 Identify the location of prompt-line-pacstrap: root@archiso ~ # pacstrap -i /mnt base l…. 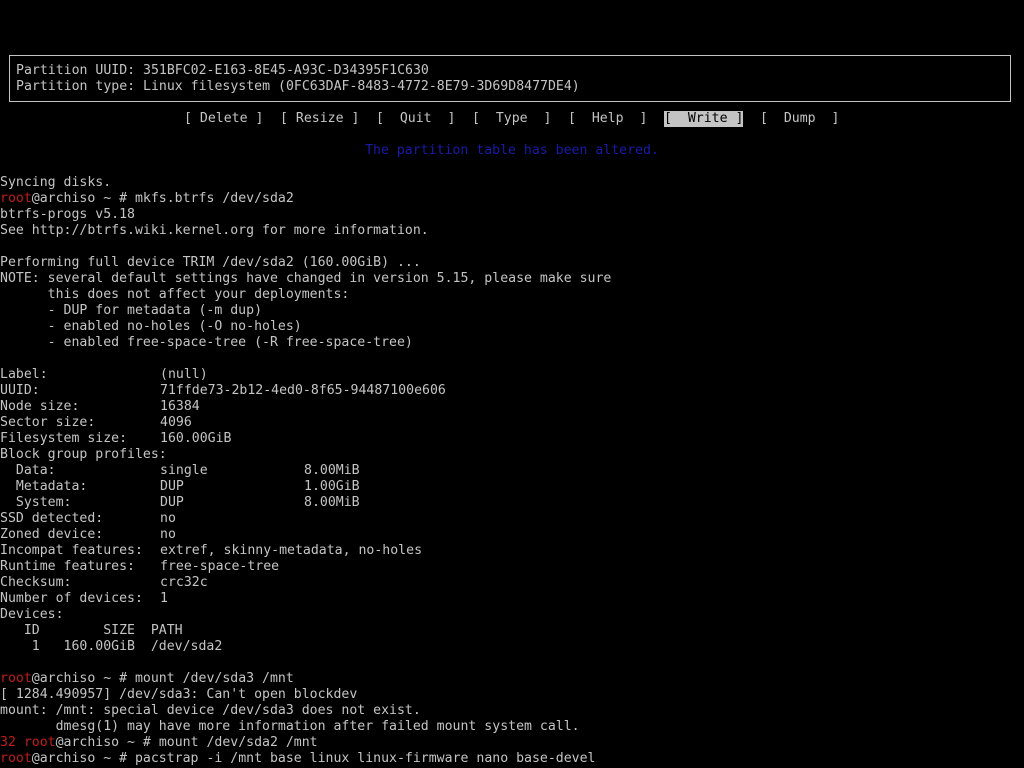
(297, 759).